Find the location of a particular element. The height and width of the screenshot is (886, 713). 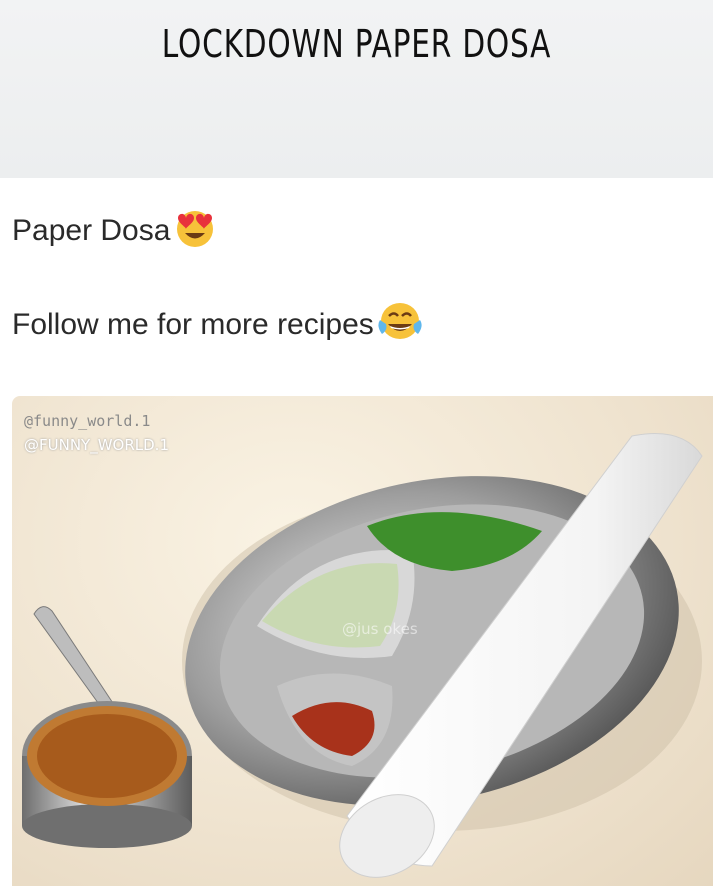

watermark-funny-world-caps: @FUNNY_WORLD.1 is located at coordinates (96, 445).